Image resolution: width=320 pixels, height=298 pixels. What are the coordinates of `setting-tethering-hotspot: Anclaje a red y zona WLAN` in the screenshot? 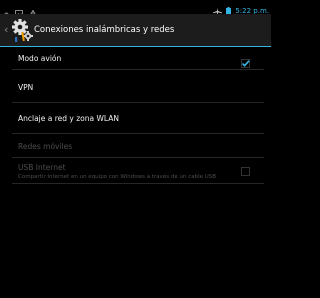 It's located at (138, 118).